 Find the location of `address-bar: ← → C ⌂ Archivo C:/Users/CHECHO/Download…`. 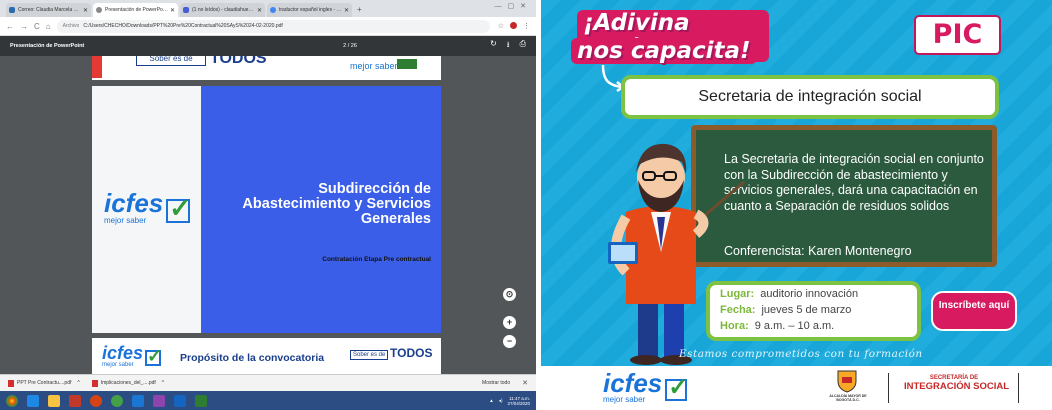

address-bar: ← → C ⌂ Archivo C:/Users/CHECHO/Download… is located at coordinates (268, 26).